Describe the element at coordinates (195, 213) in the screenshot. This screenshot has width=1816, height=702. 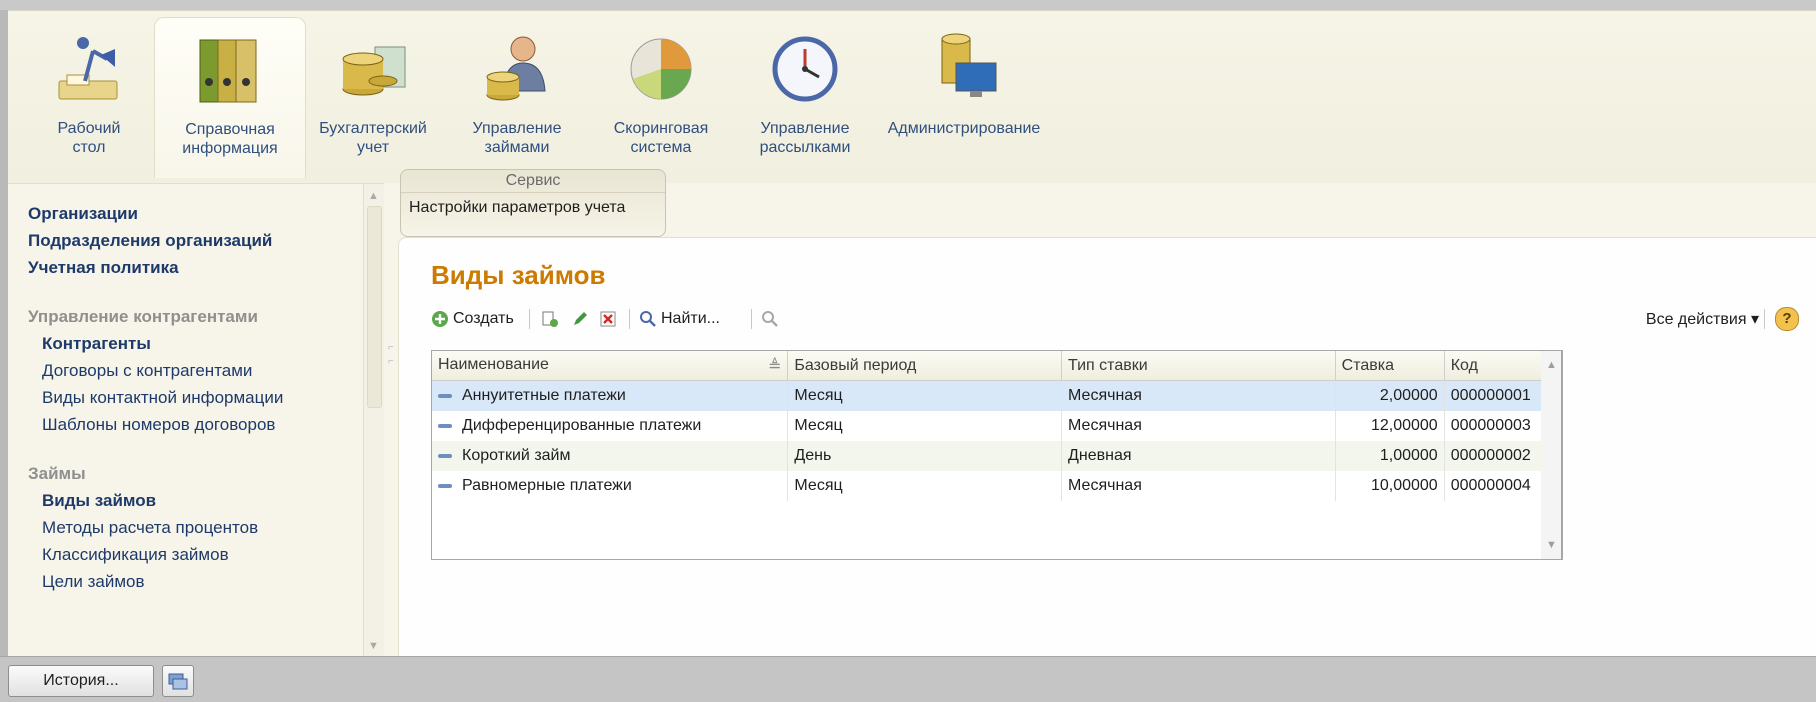
I see `nav-link-organizations: Организации` at that location.